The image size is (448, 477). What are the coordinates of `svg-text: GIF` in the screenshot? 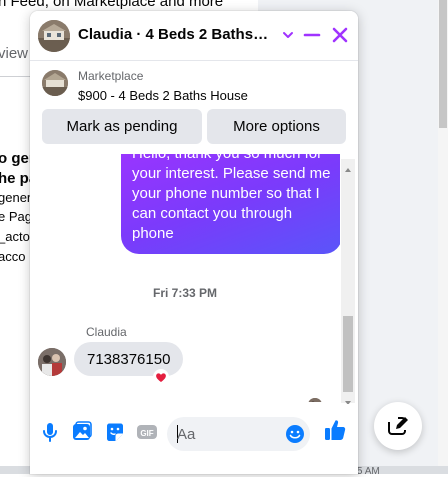 It's located at (146, 433).